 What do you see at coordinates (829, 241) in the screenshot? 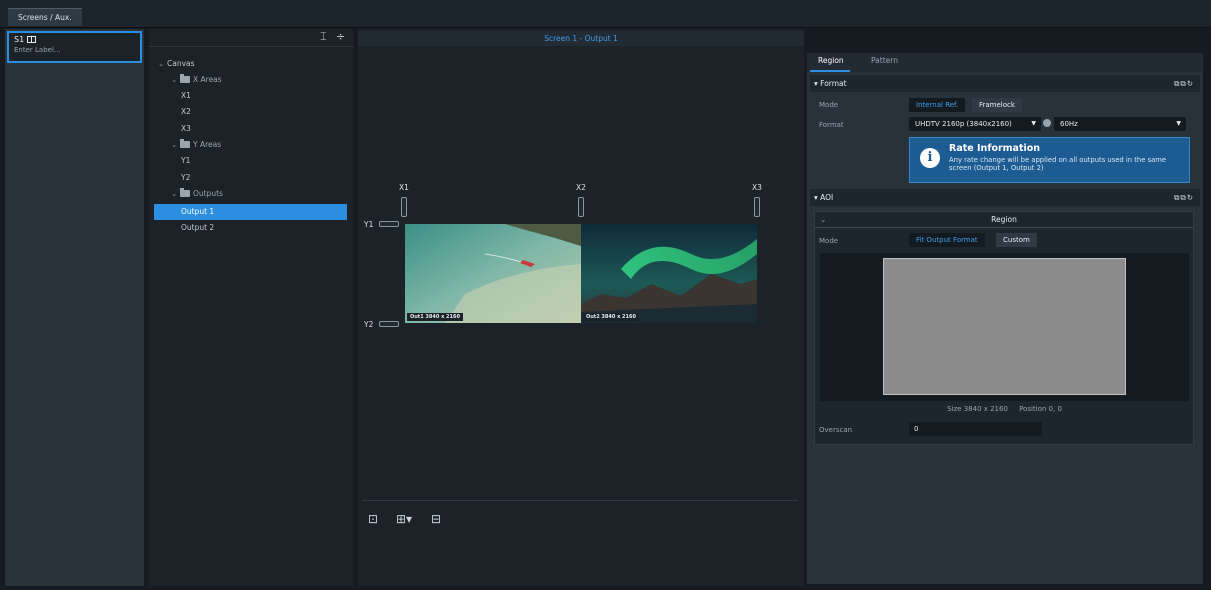
I see `aoi-mode-label: Mode` at bounding box center [829, 241].